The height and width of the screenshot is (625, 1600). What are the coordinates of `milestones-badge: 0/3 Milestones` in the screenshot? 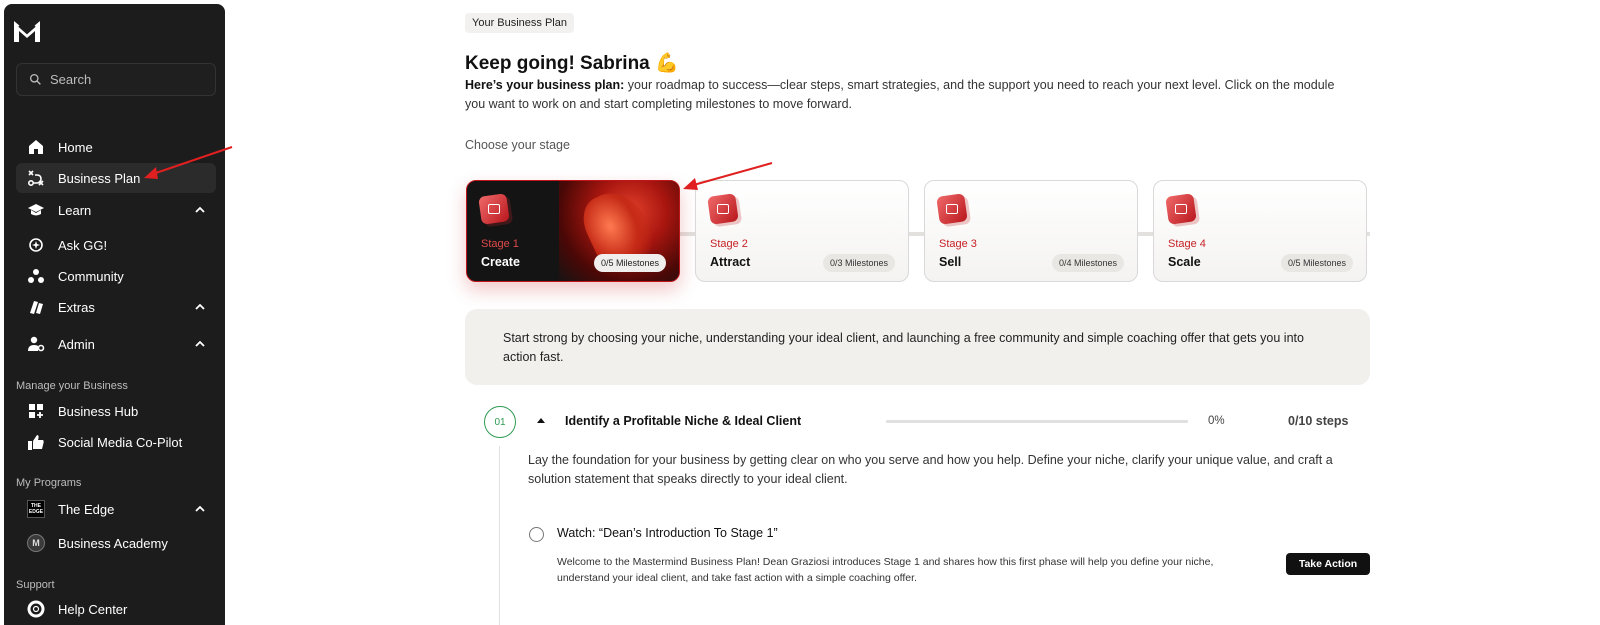 It's located at (858, 263).